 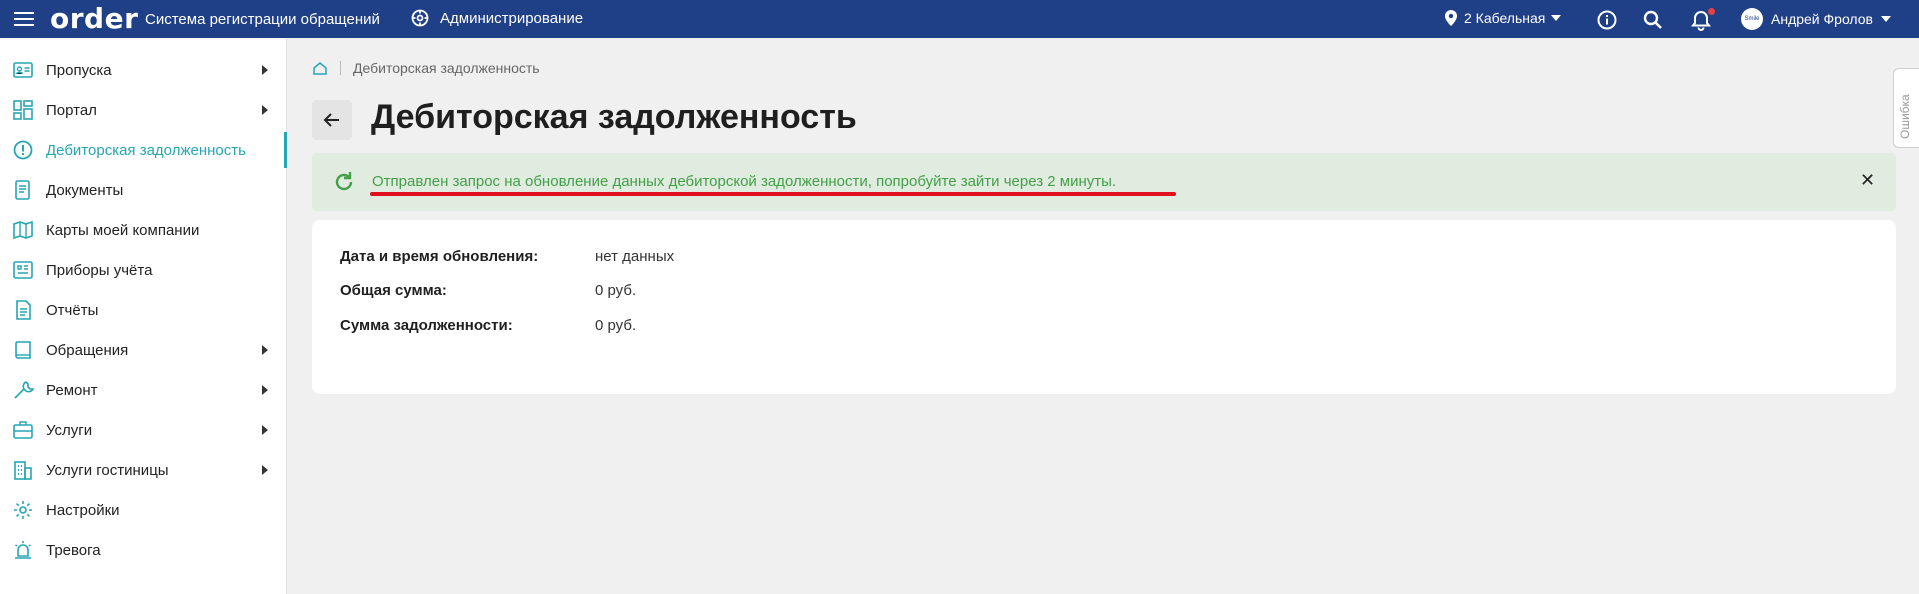 I want to click on sidebar-item-requests: Обращения, so click(x=143, y=350).